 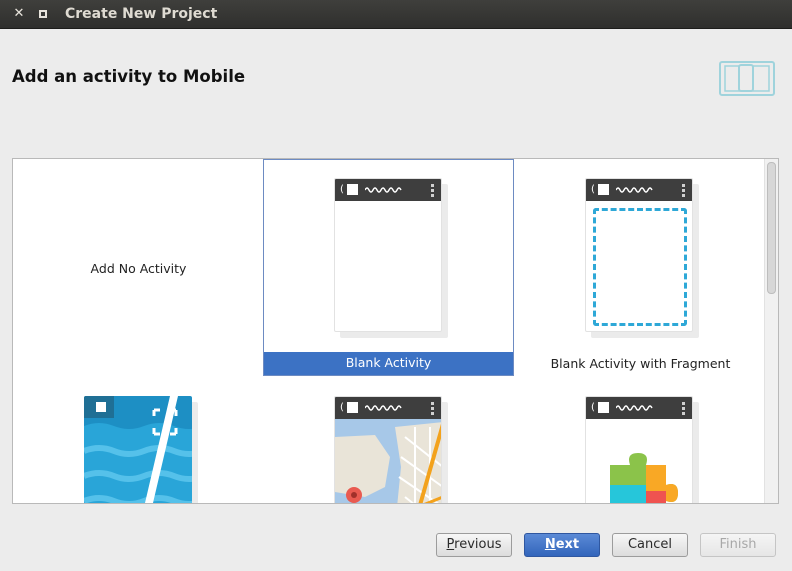 I want to click on fullscreen-thumbnail, so click(x=141, y=449).